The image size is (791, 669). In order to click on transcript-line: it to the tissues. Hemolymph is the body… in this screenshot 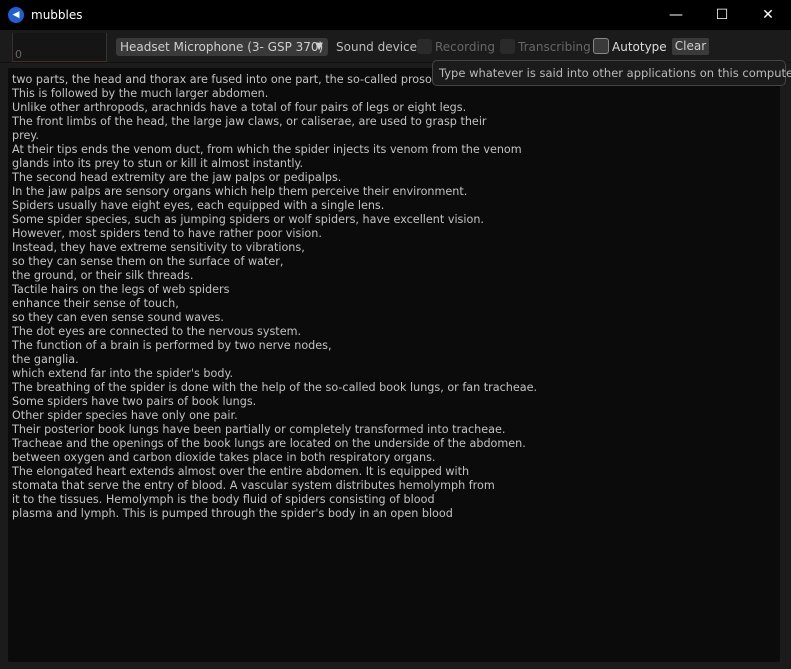, I will do `click(223, 499)`.